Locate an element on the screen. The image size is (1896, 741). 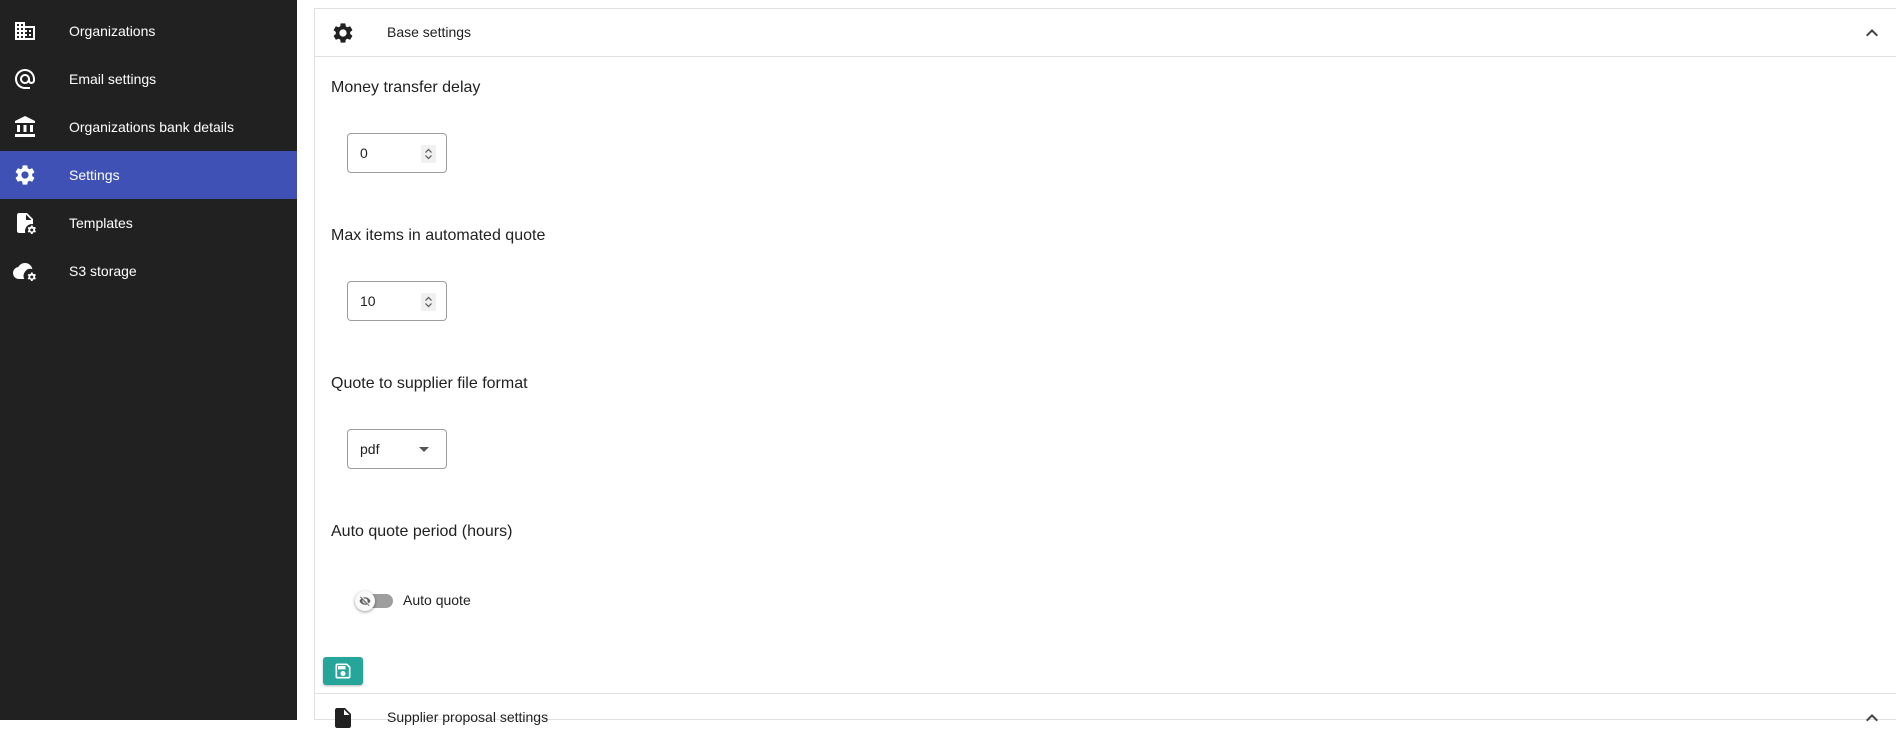
auto-quote-period-label: Auto quote period (hours) is located at coordinates (422, 531).